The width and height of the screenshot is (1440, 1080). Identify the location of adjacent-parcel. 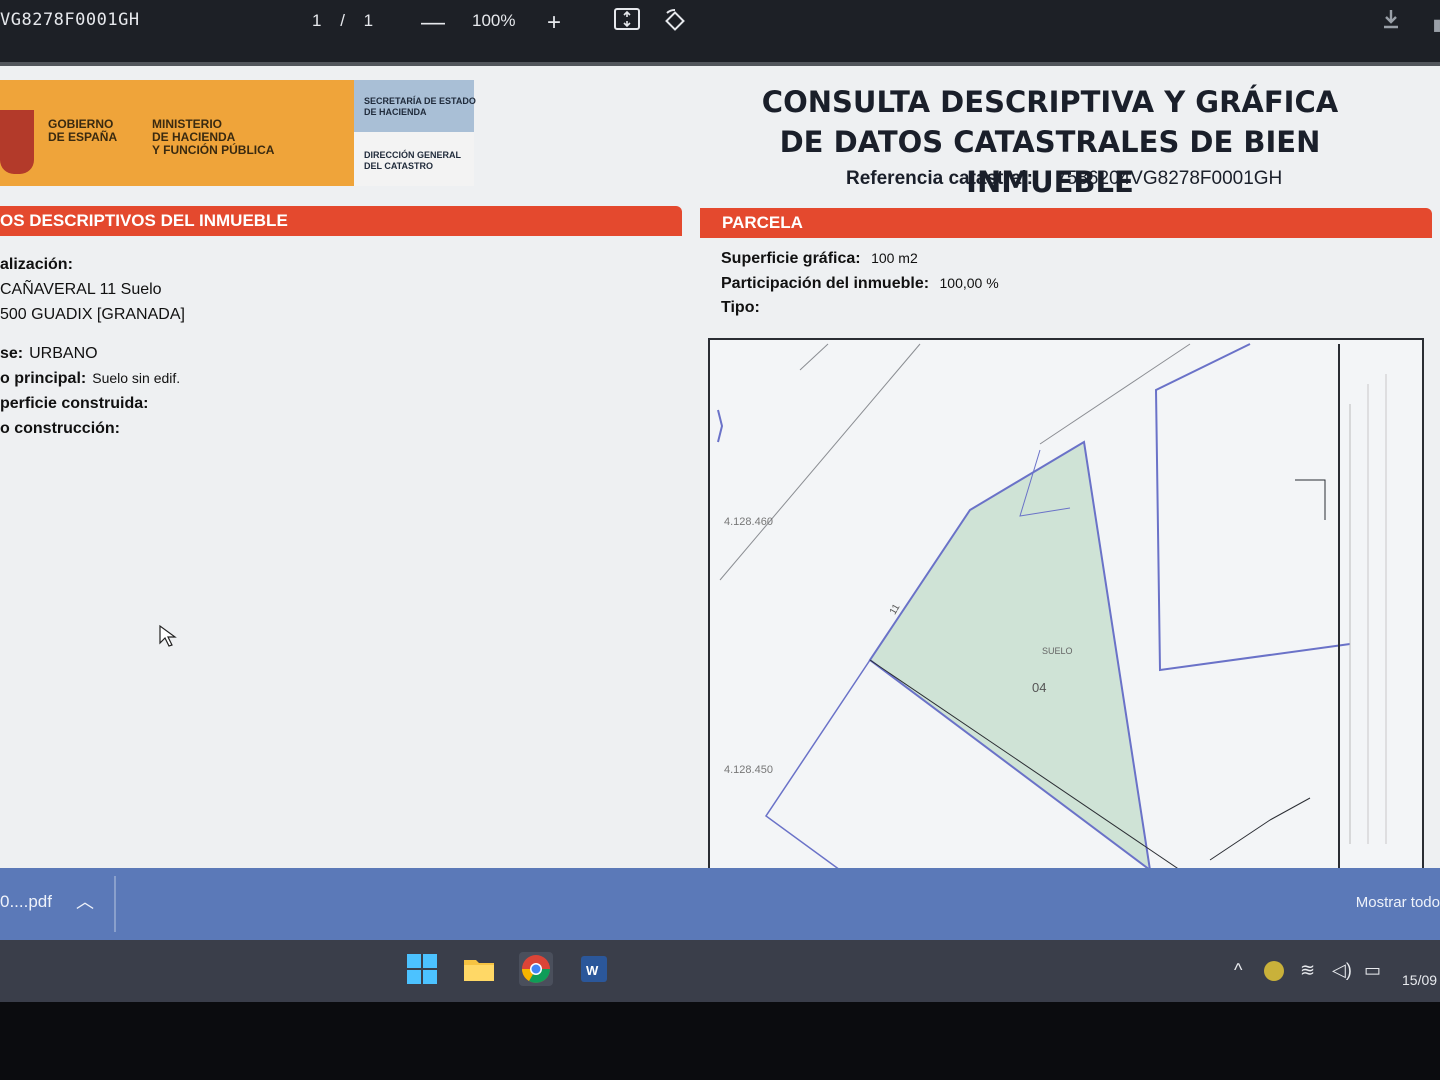
(1252, 507).